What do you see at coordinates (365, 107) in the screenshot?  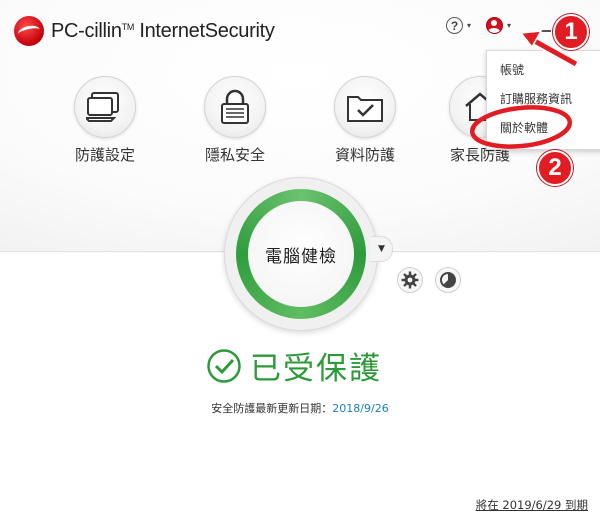 I see `folder-check-icon` at bounding box center [365, 107].